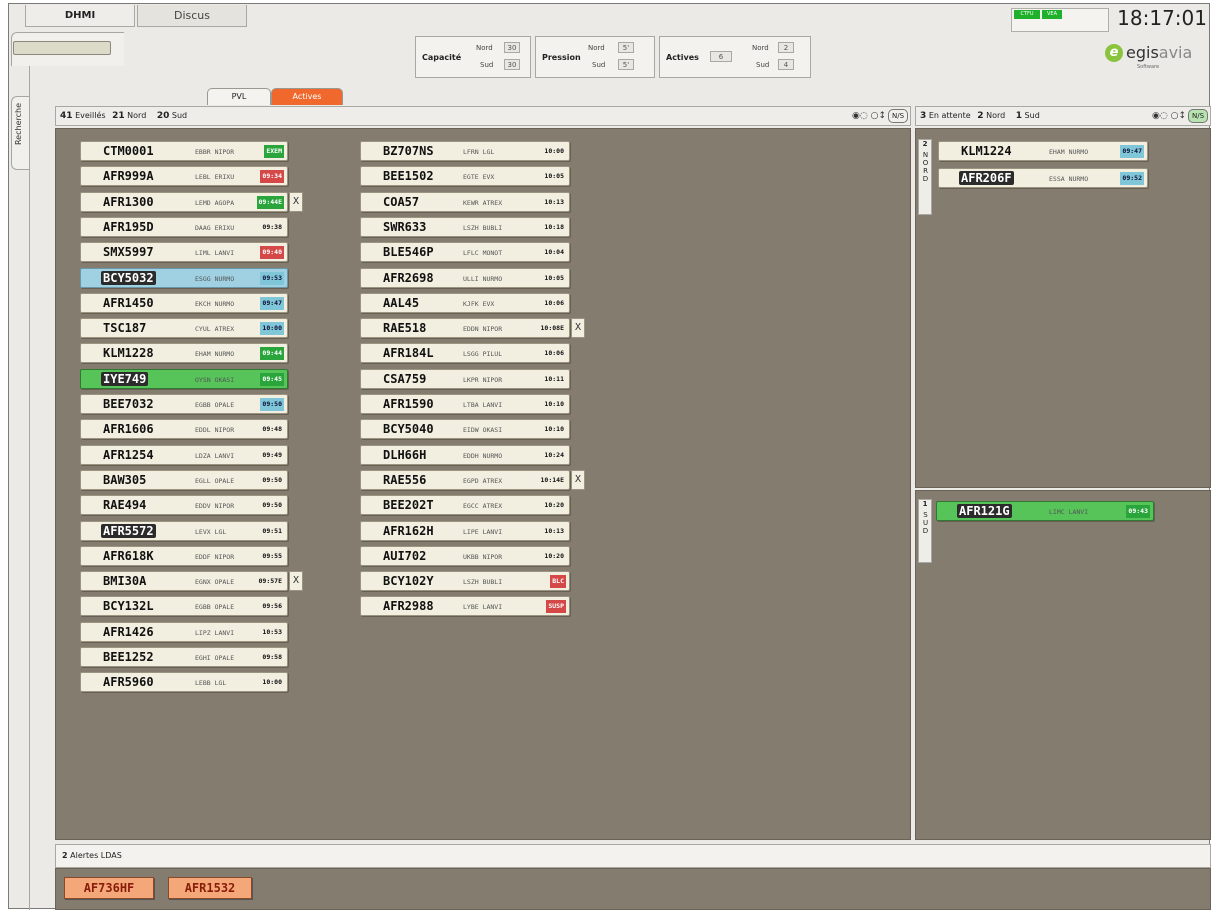 The height and width of the screenshot is (913, 1218). I want to click on tab-recherche-label: Recherche, so click(18, 124).